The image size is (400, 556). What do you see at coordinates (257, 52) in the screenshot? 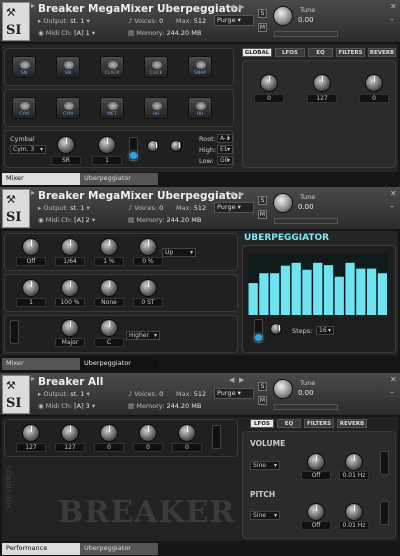
I see `tab-global: GLOBAL` at bounding box center [257, 52].